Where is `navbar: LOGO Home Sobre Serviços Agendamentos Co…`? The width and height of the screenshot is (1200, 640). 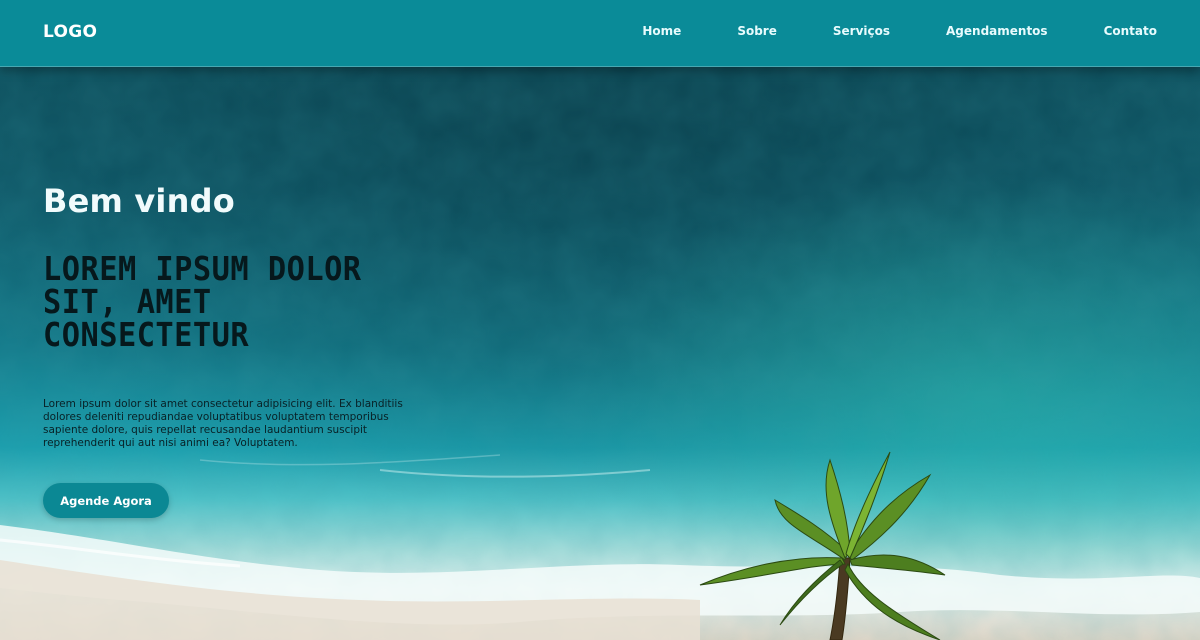 navbar: LOGO Home Sobre Serviços Agendamentos Co… is located at coordinates (600, 33).